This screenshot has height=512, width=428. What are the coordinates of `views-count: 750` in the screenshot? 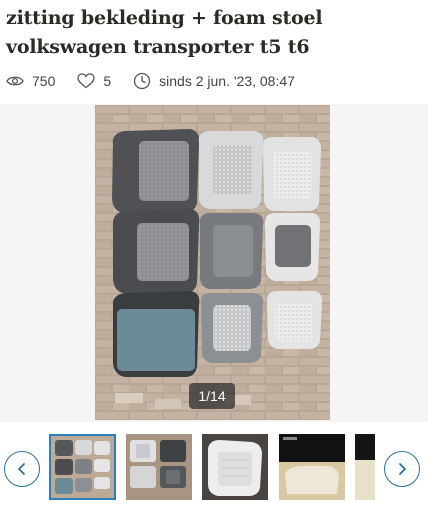 It's located at (44, 81).